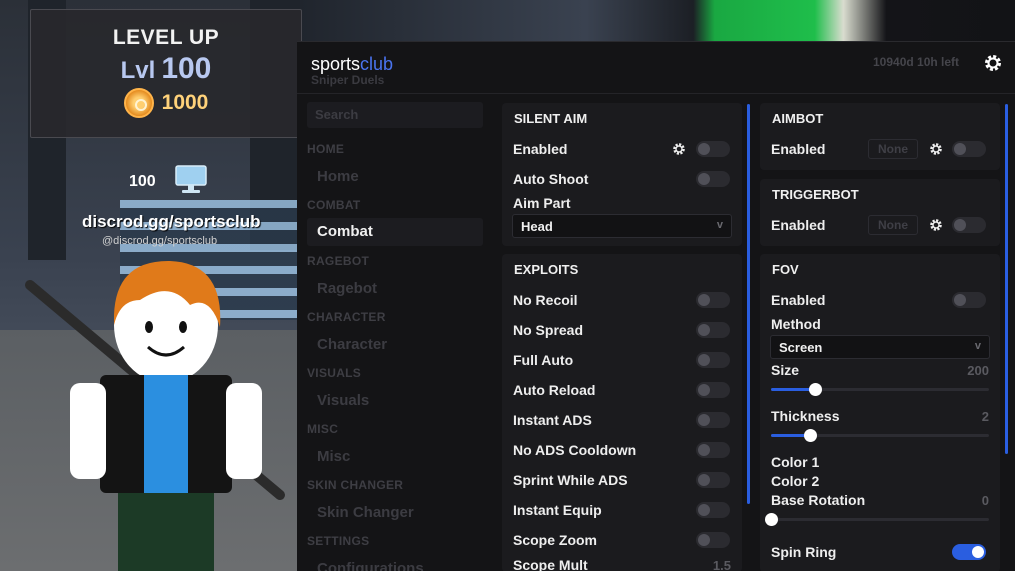 Image resolution: width=1015 pixels, height=571 pixels. What do you see at coordinates (537, 226) in the screenshot?
I see `aim-part-value: Head` at bounding box center [537, 226].